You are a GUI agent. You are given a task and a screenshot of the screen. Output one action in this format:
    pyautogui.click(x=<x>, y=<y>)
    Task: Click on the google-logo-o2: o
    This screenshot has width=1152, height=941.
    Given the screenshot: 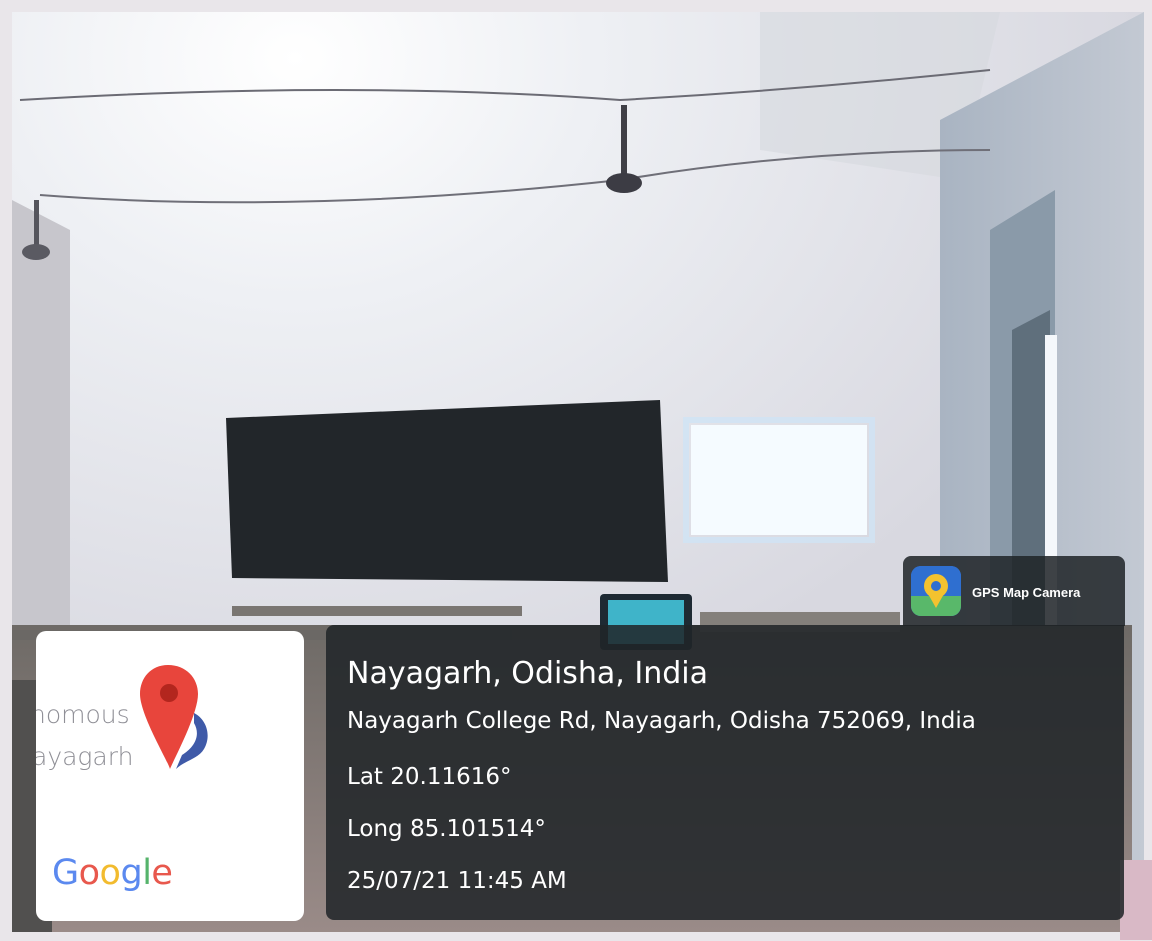 What is the action you would take?
    pyautogui.click(x=110, y=873)
    